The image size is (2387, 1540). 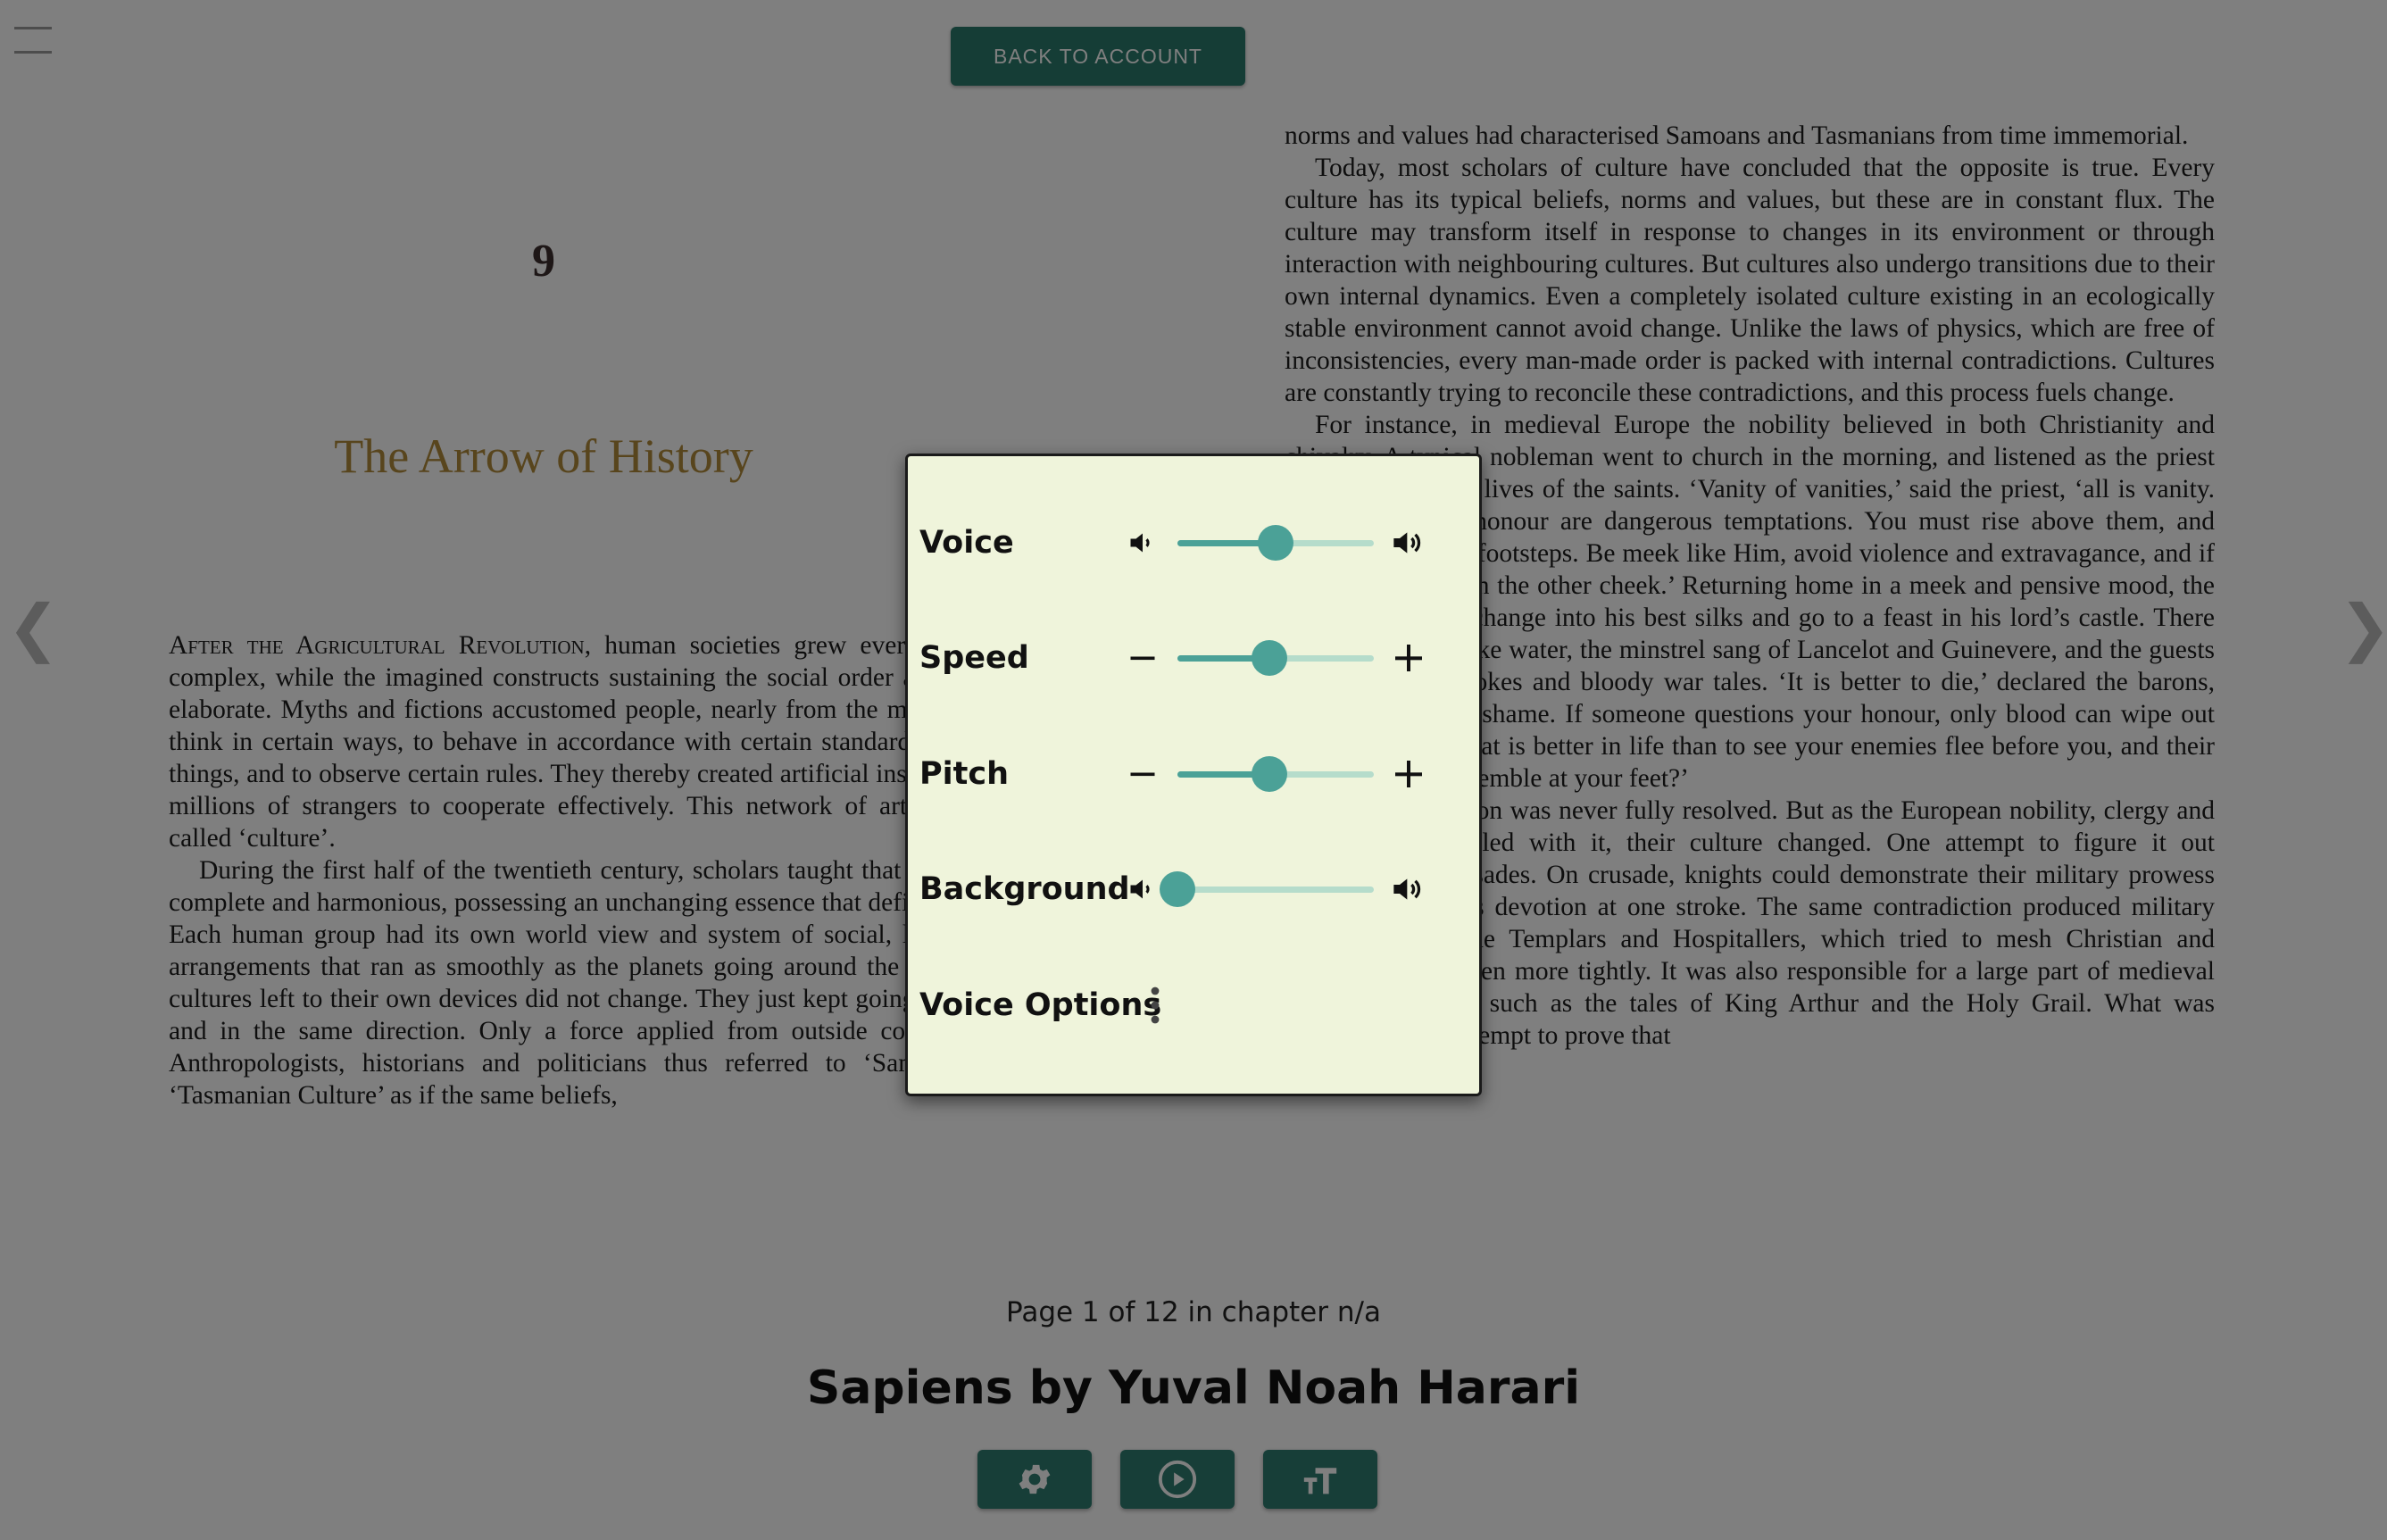 I want to click on voice-volume-slider, so click(x=1275, y=543).